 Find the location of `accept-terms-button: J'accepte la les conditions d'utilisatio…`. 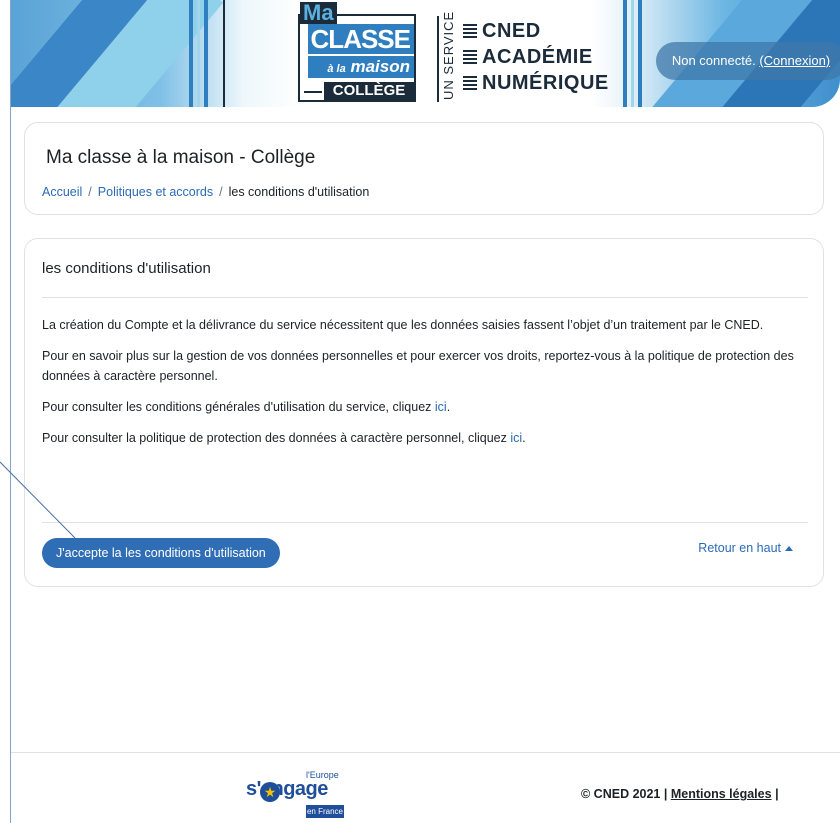

accept-terms-button: J'accepte la les conditions d'utilisatio… is located at coordinates (161, 553).